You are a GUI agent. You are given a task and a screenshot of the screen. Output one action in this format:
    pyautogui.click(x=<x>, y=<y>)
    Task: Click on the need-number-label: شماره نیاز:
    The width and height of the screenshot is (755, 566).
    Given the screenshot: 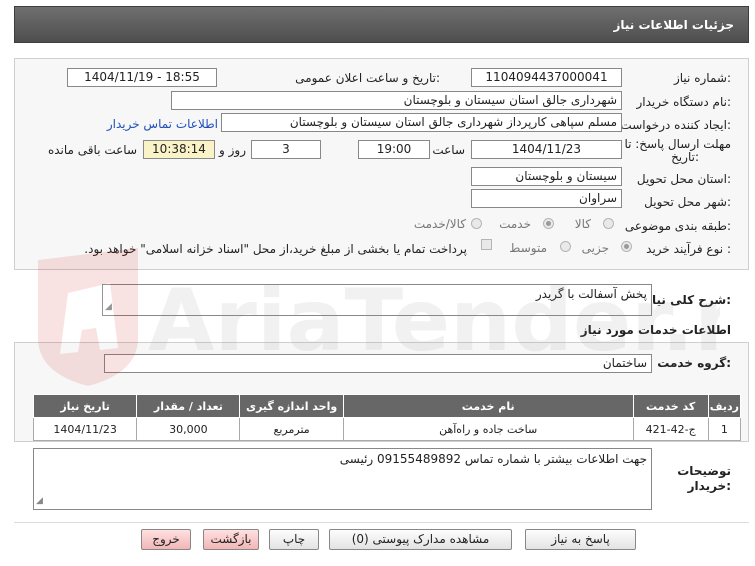 What is the action you would take?
    pyautogui.click(x=702, y=78)
    